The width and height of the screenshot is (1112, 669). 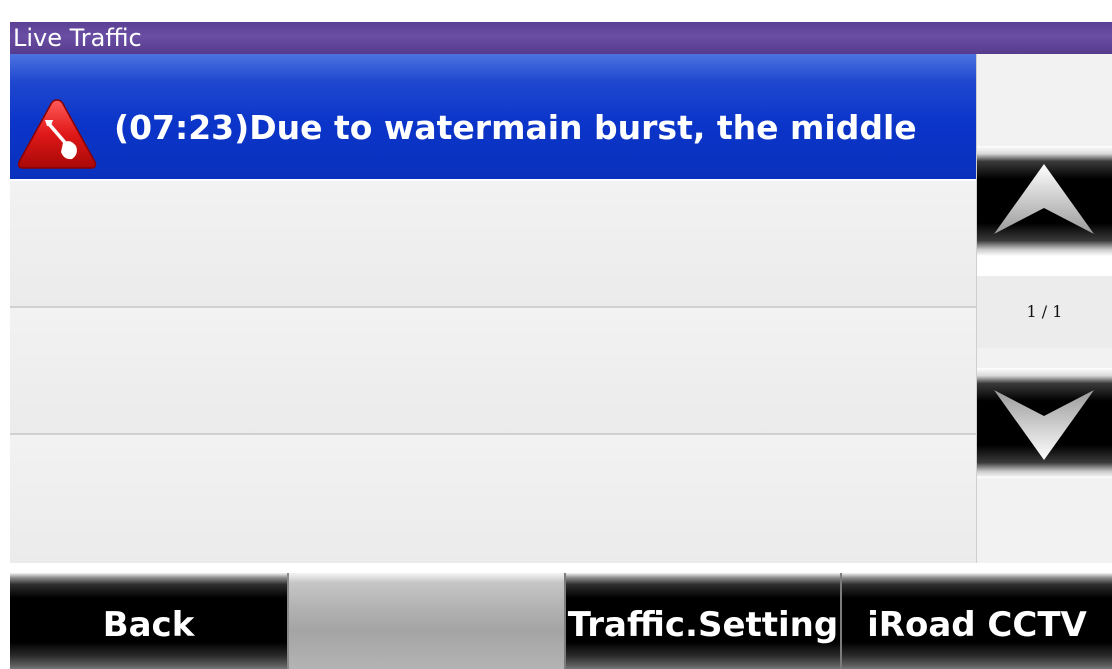 What do you see at coordinates (148, 621) in the screenshot?
I see `back-button: Back` at bounding box center [148, 621].